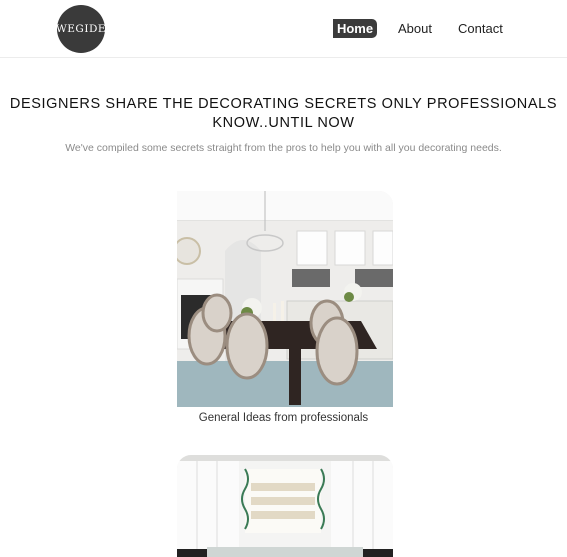 Image resolution: width=567 pixels, height=557 pixels. I want to click on dining-room-illustration, so click(285, 299).